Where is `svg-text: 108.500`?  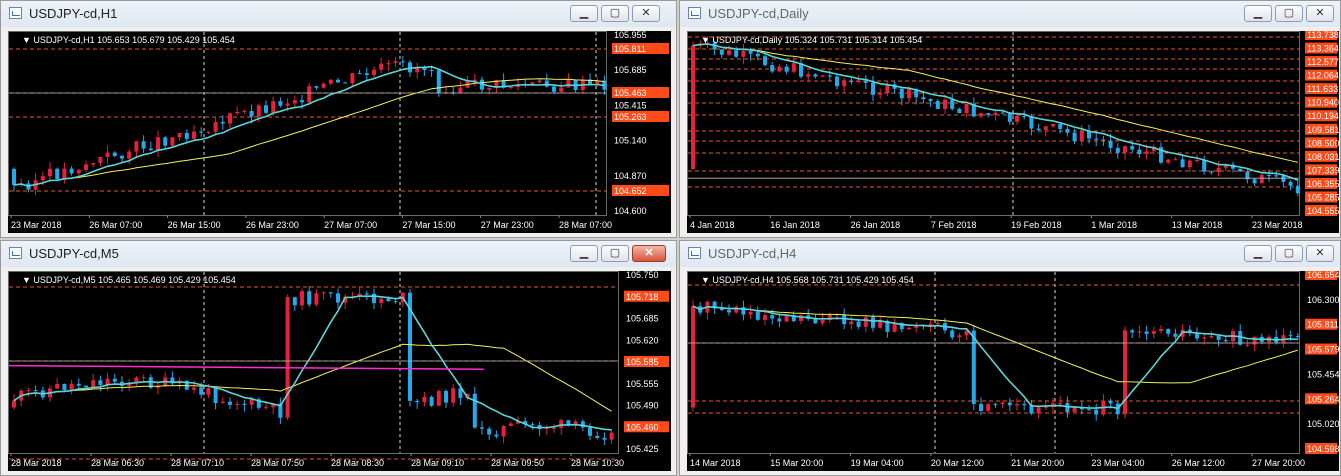 svg-text: 108.500 is located at coordinates (1323, 143).